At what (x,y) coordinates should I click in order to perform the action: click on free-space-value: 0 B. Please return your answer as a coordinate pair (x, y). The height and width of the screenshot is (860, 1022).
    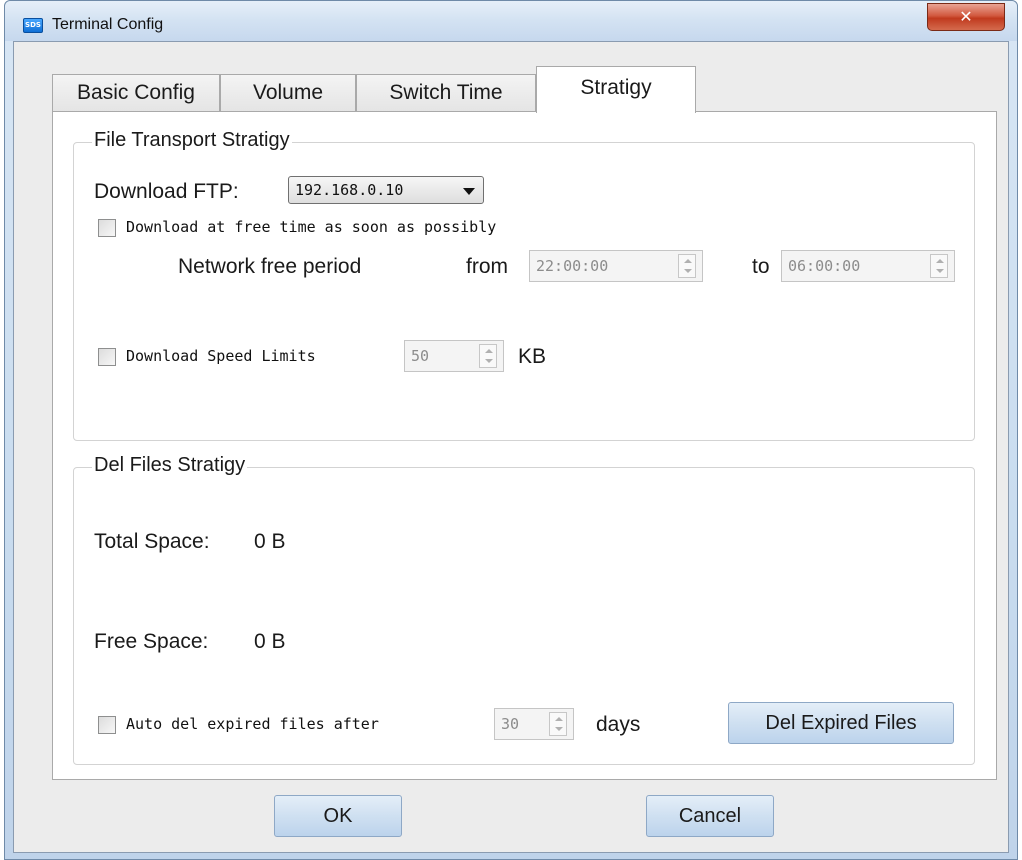
    Looking at the image, I should click on (270, 641).